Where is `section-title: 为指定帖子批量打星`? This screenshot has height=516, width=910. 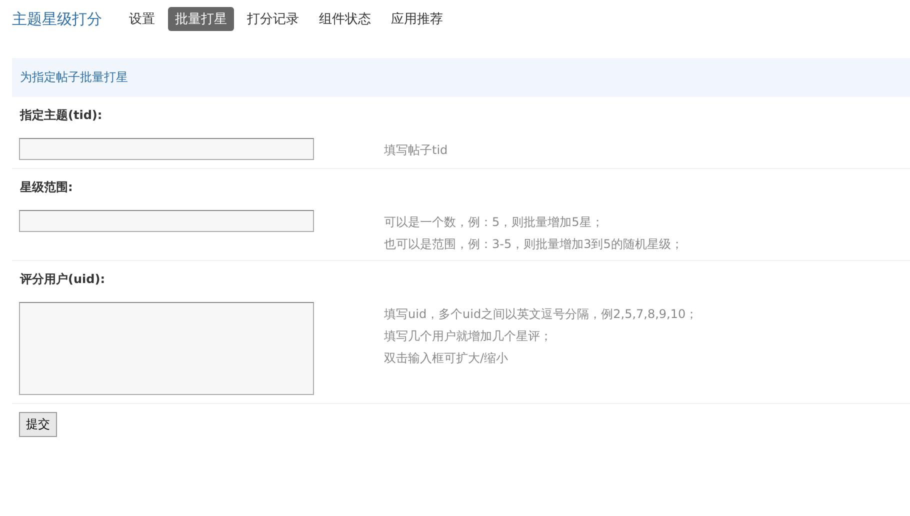 section-title: 为指定帖子批量打星 is located at coordinates (74, 77).